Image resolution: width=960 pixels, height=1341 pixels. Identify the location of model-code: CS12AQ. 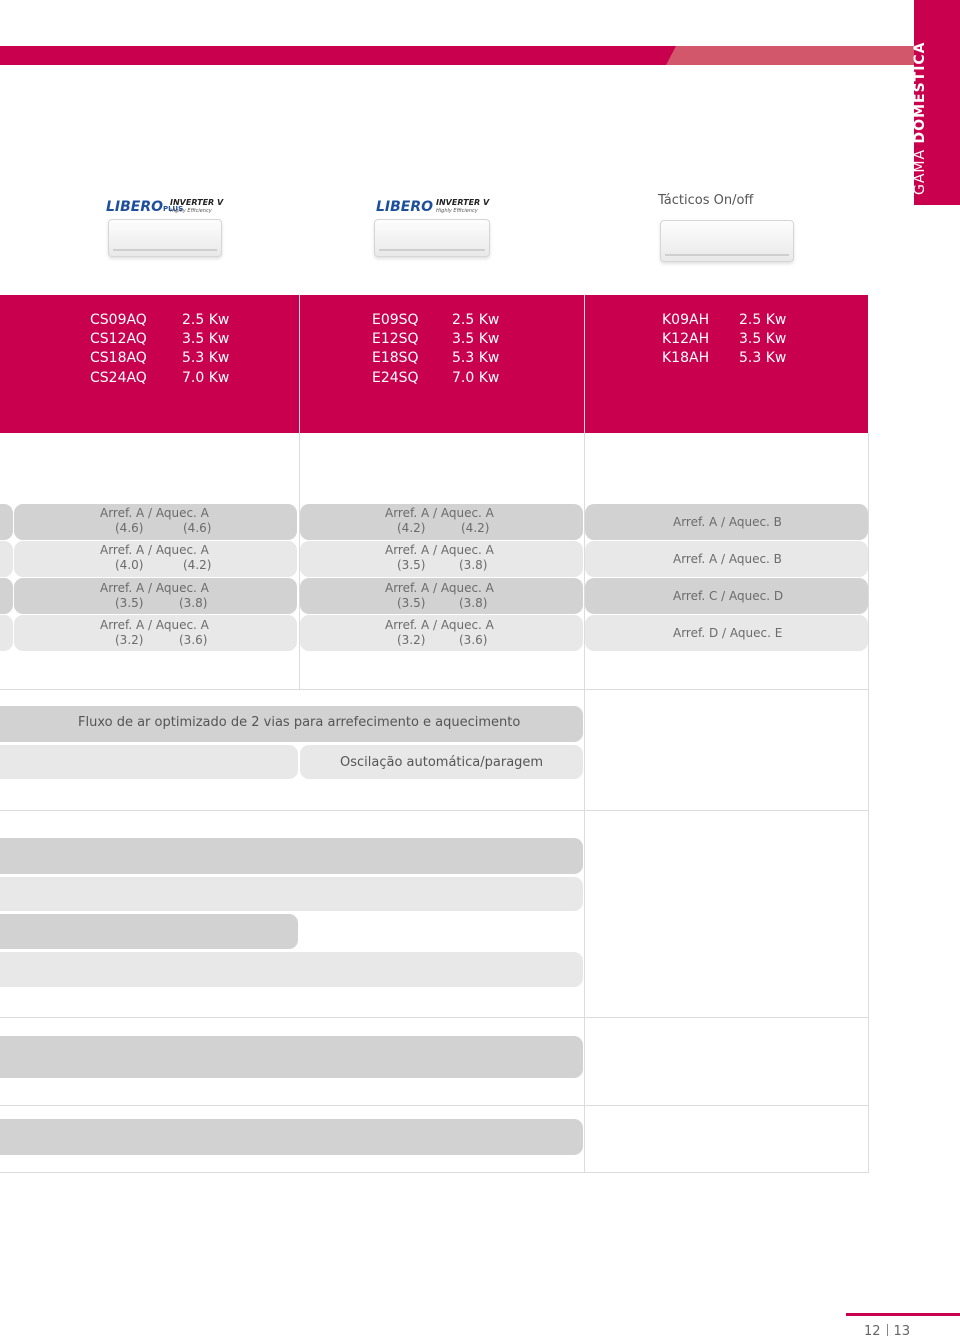
(118, 339).